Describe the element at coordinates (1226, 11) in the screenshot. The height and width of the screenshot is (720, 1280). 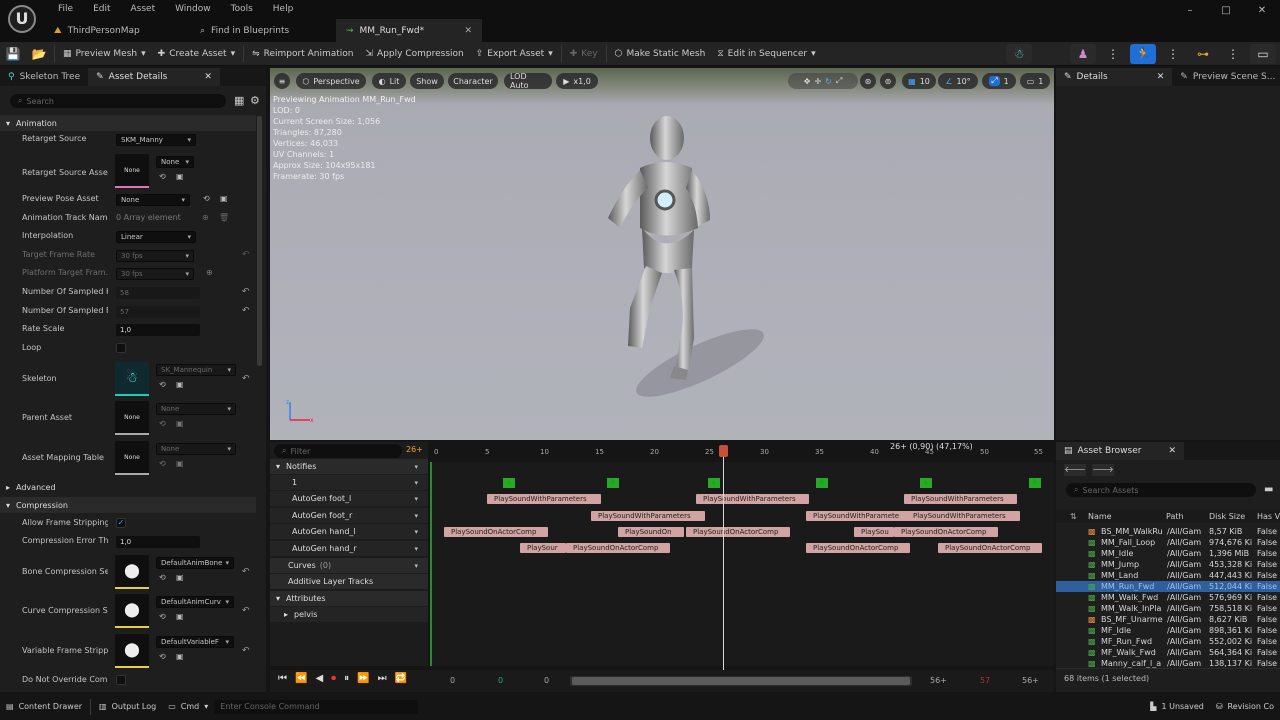
I see `maximize-icon: □` at that location.